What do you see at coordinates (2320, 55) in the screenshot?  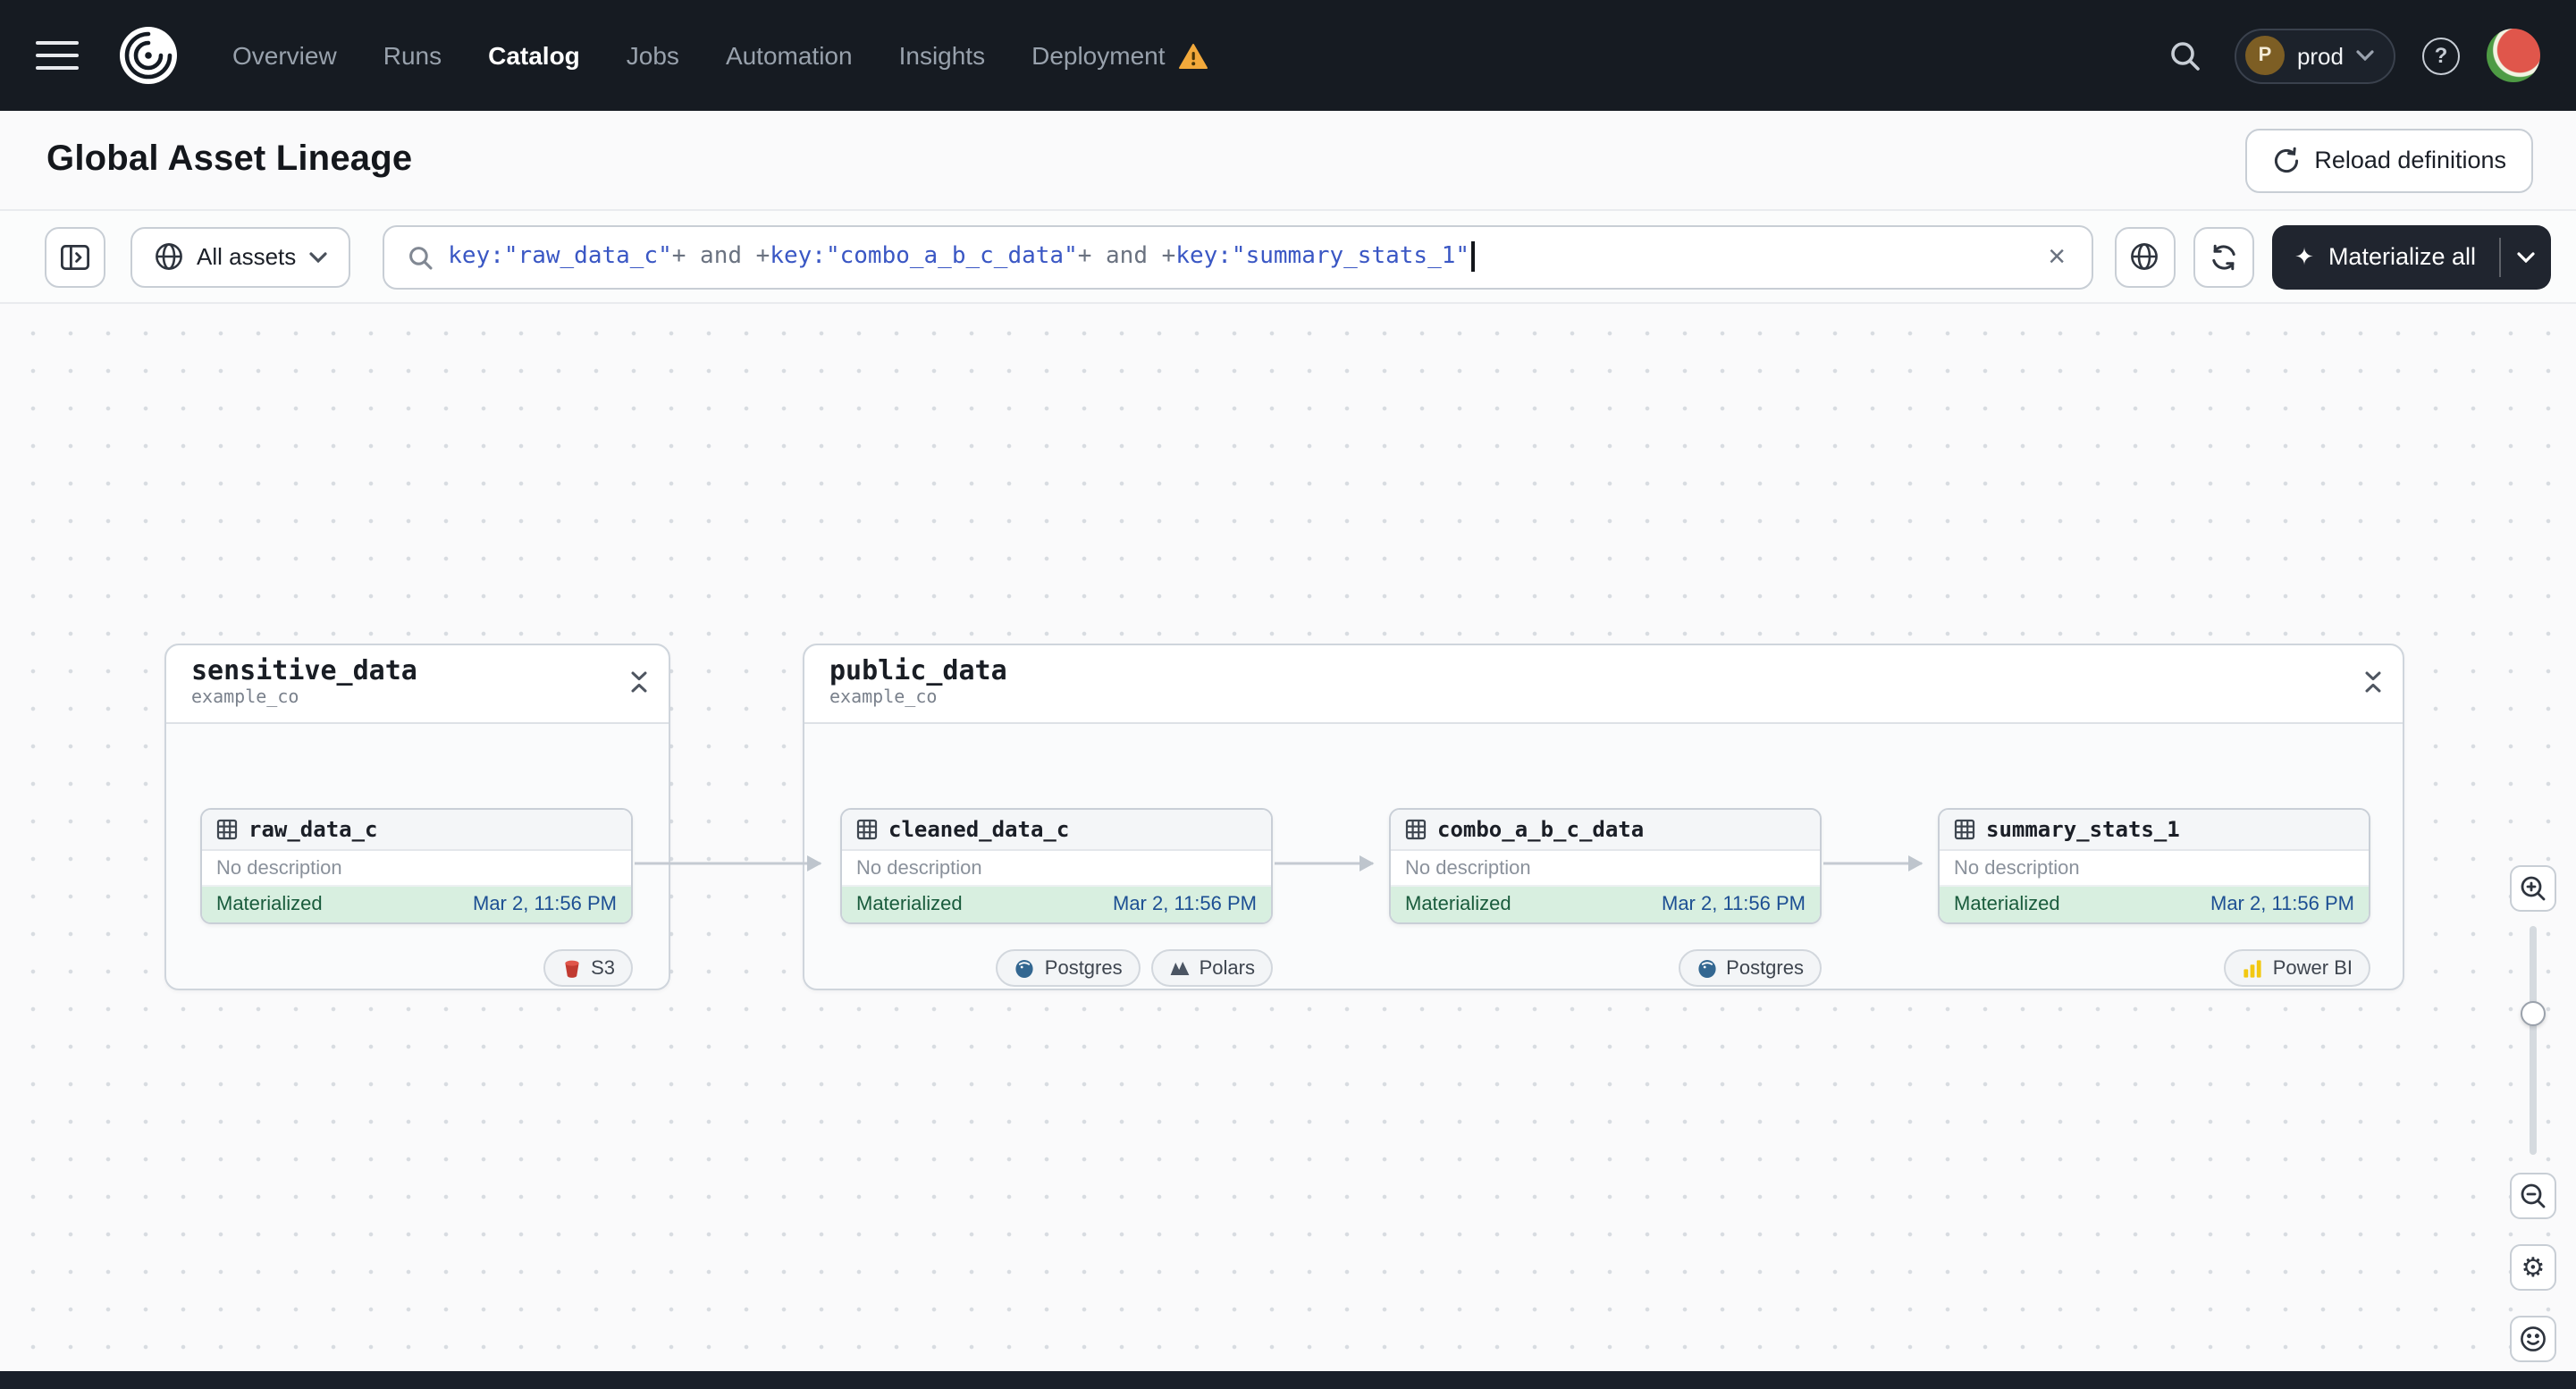 I see `deployment-name: prod` at bounding box center [2320, 55].